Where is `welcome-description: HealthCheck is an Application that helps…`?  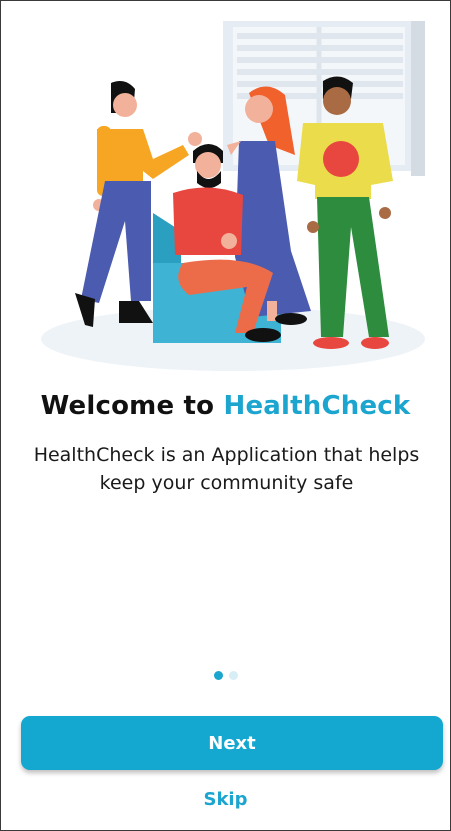
welcome-description: HealthCheck is an Application that helps… is located at coordinates (226, 469).